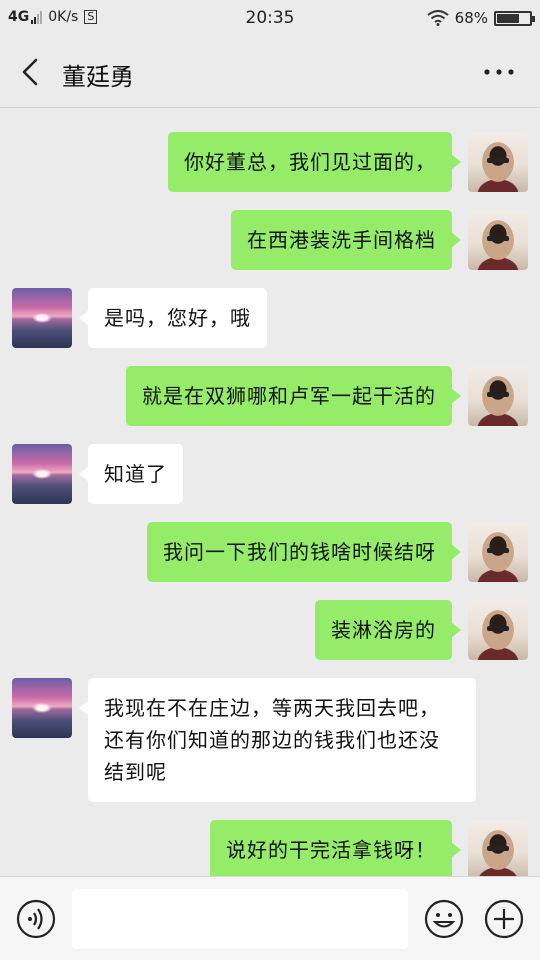 The height and width of the screenshot is (960, 540). What do you see at coordinates (98, 74) in the screenshot?
I see `contact-name: 董廷勇` at bounding box center [98, 74].